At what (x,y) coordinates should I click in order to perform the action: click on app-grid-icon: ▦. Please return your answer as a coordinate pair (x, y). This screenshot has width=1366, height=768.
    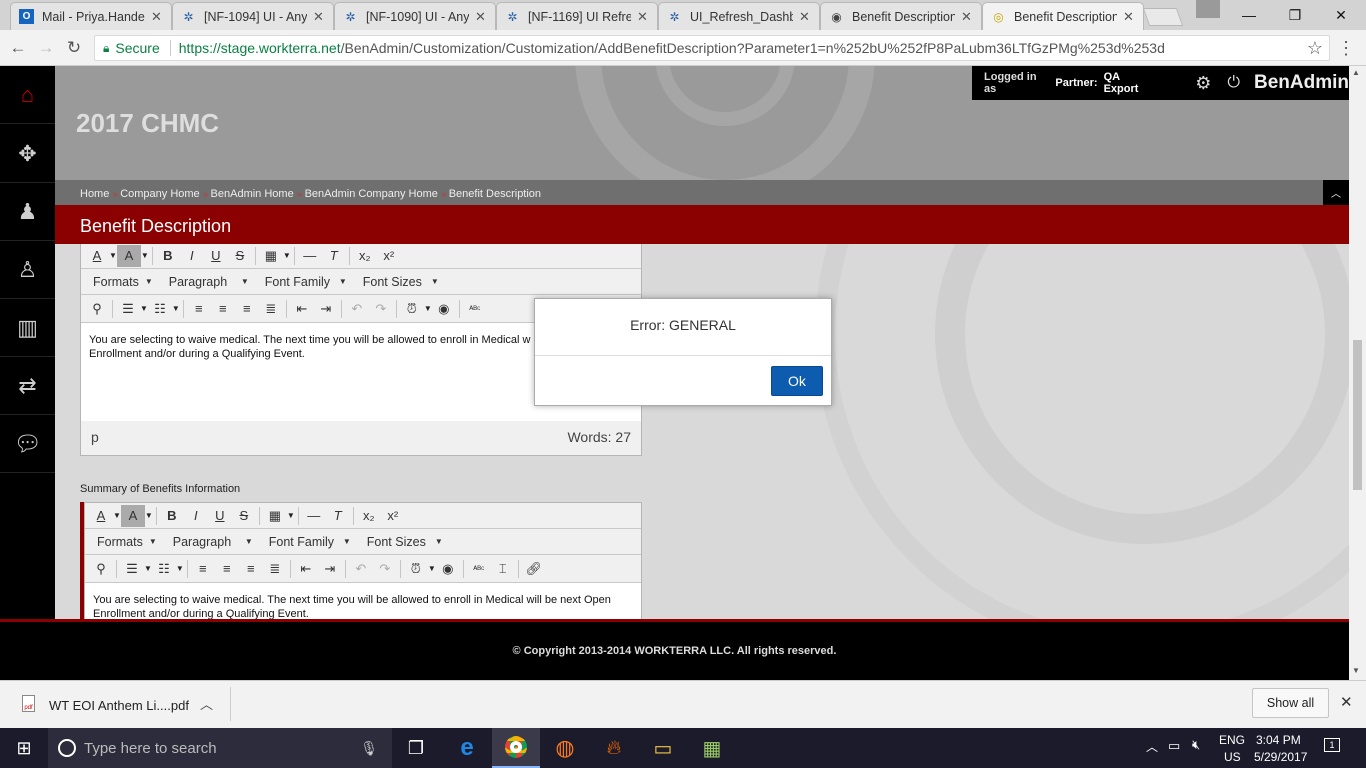
    Looking at the image, I should click on (712, 748).